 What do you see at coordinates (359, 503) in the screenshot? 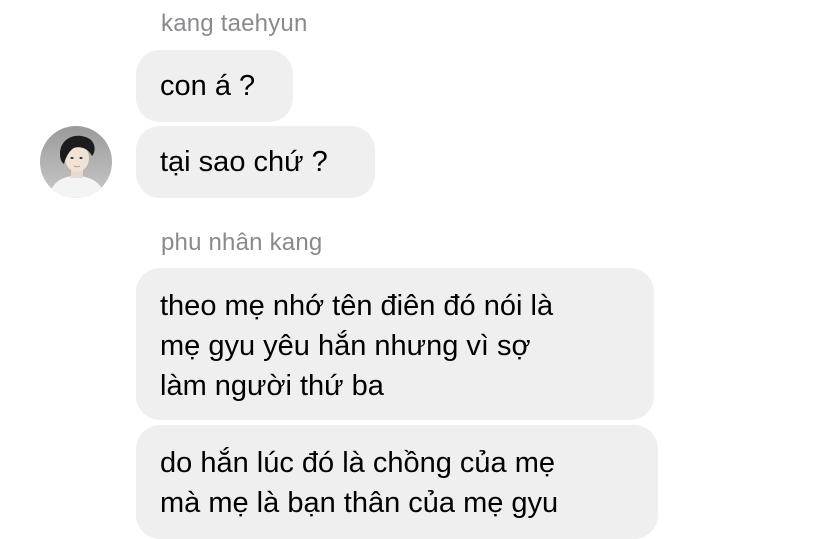
I see `message-text-line: mà mẹ là bạn thân của mẹ gyu` at bounding box center [359, 503].